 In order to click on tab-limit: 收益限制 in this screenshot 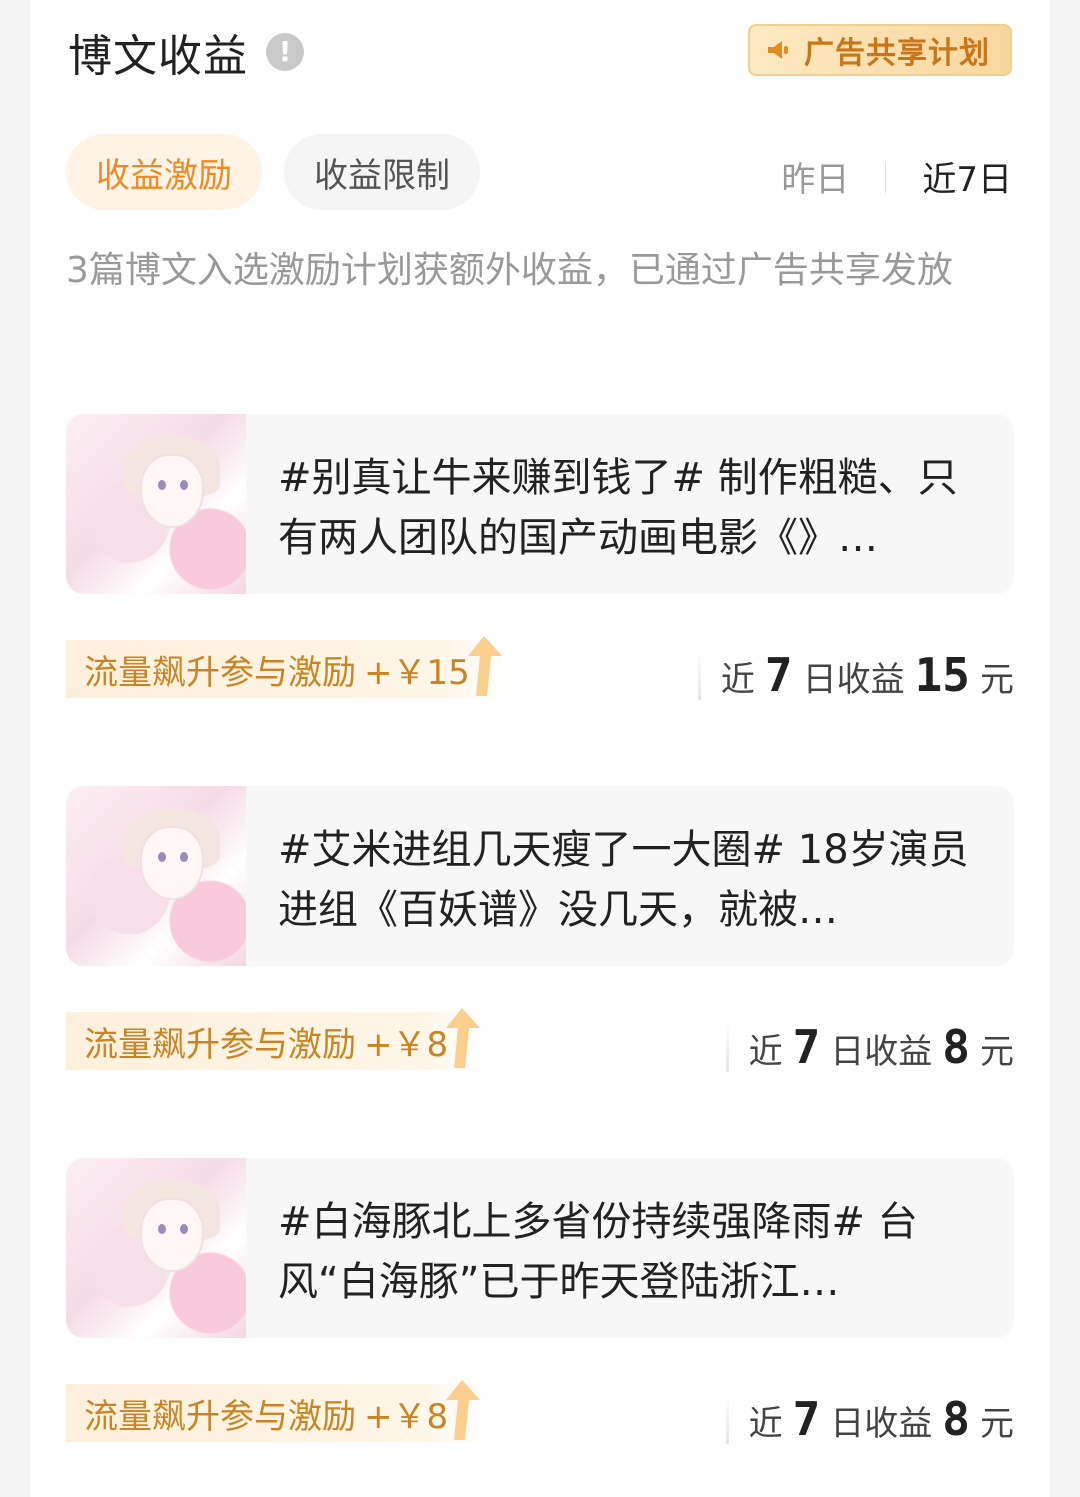, I will do `click(382, 172)`.